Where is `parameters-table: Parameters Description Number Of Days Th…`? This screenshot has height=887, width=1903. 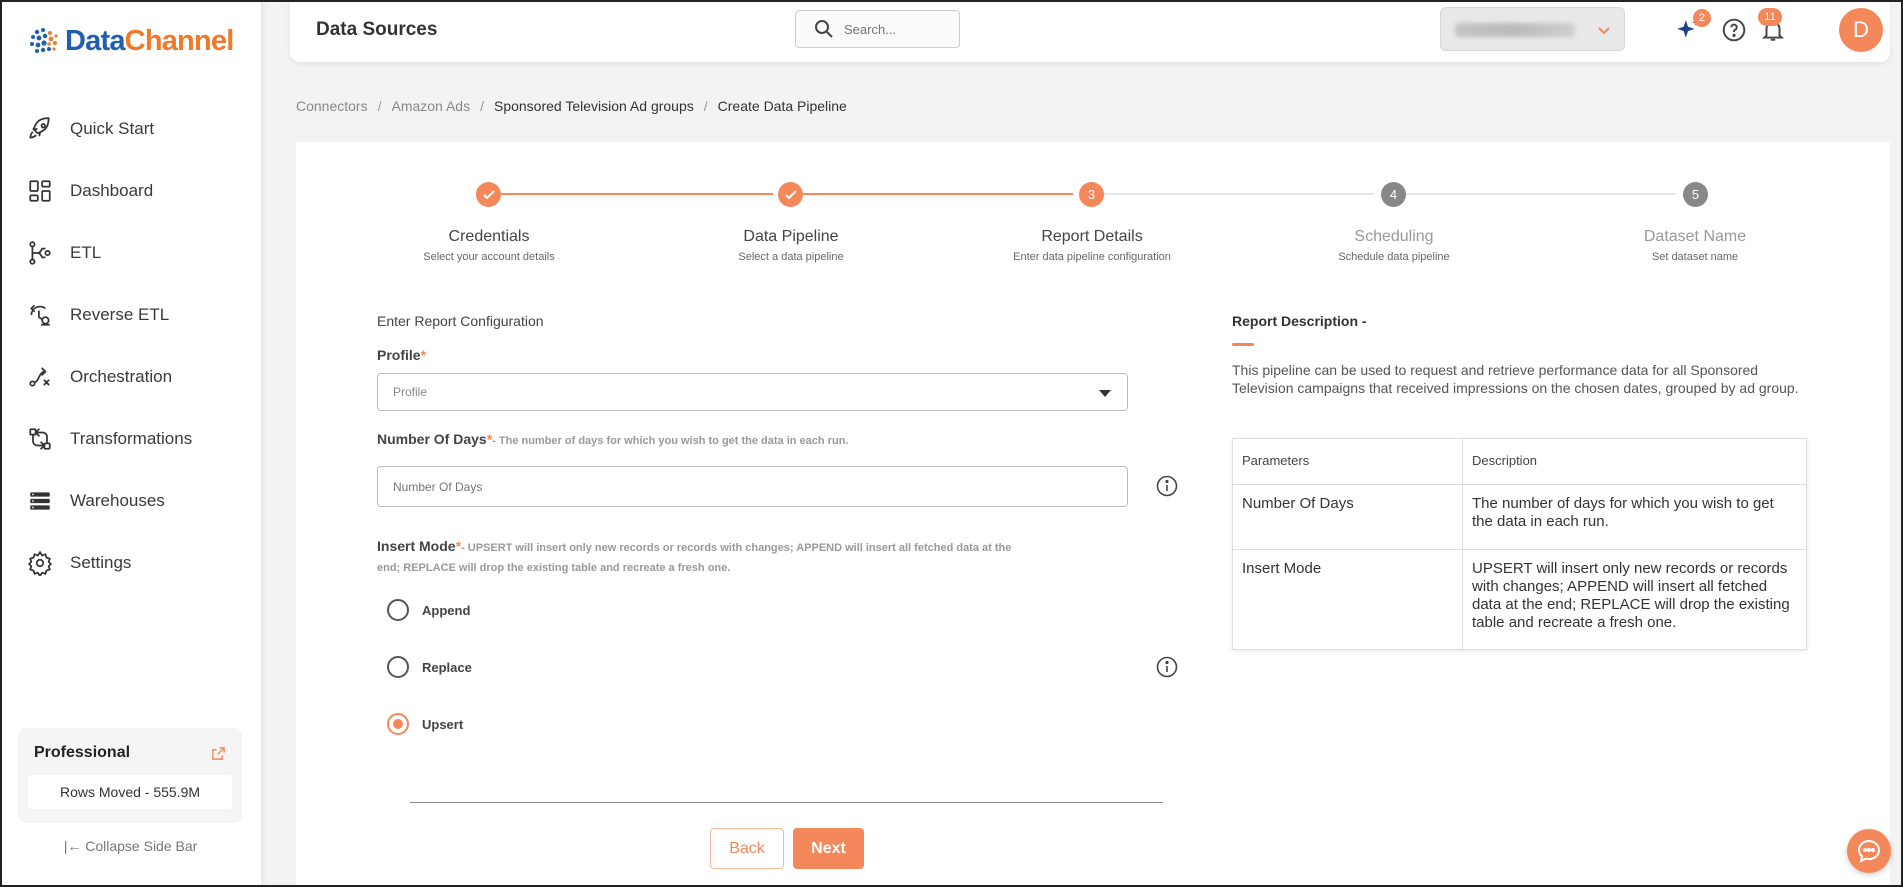
parameters-table: Parameters Description Number Of Days Th… is located at coordinates (1519, 544).